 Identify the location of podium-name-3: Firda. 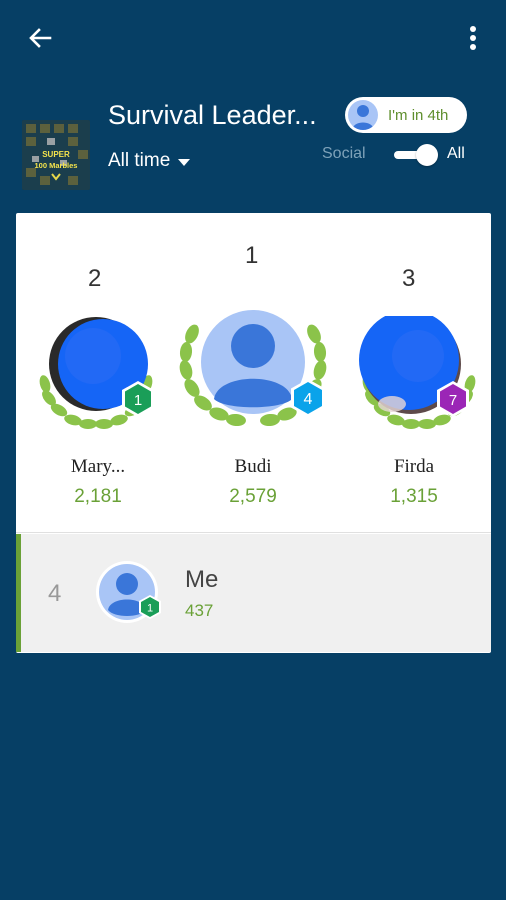
(414, 466).